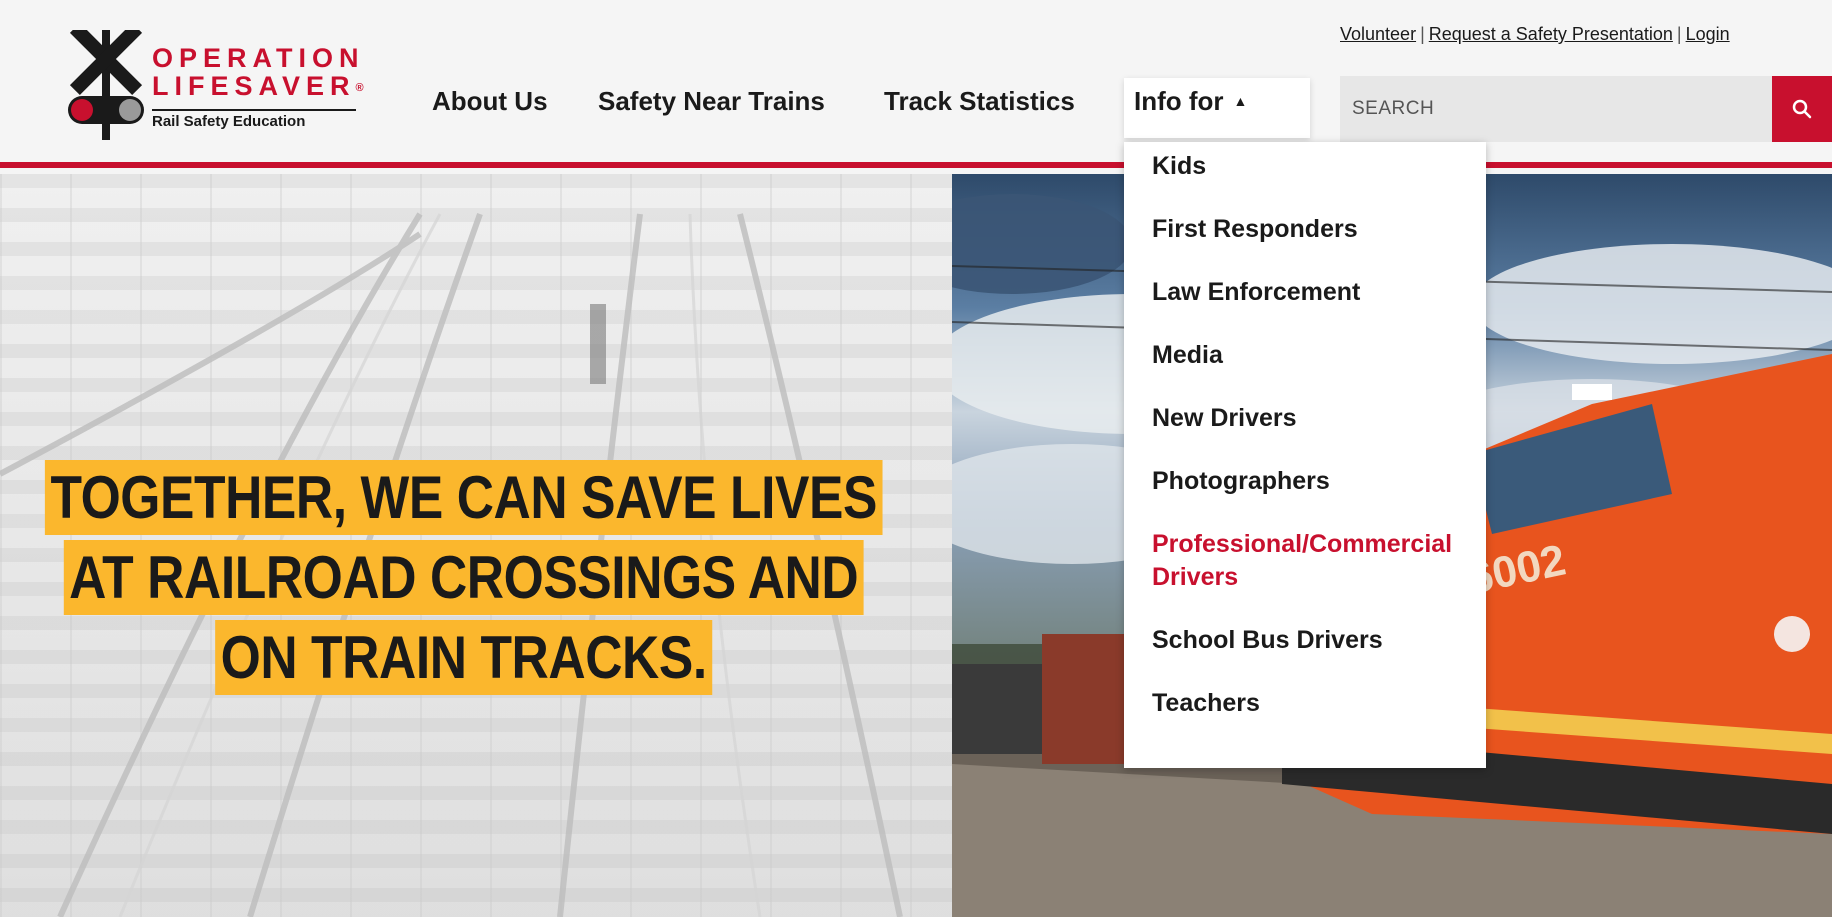 Image resolution: width=1832 pixels, height=917 pixels. I want to click on dropdown-item-teachers: Teachers, so click(1305, 703).